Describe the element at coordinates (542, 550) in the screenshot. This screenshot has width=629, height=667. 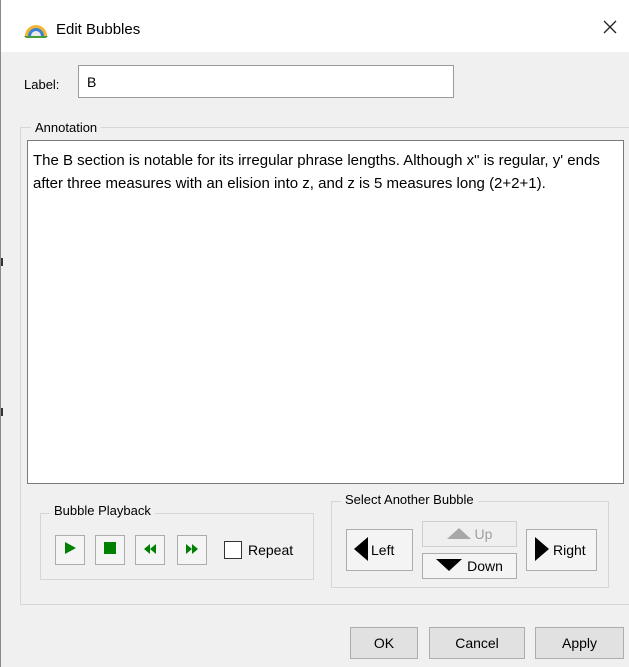
I see `right-arrow-icon` at that location.